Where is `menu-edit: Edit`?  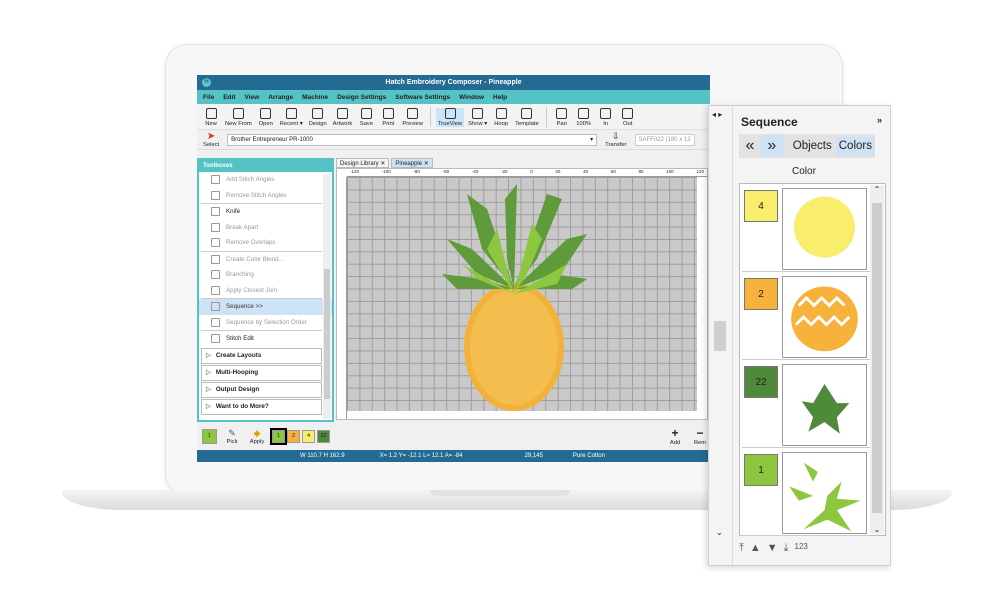 menu-edit: Edit is located at coordinates (229, 97).